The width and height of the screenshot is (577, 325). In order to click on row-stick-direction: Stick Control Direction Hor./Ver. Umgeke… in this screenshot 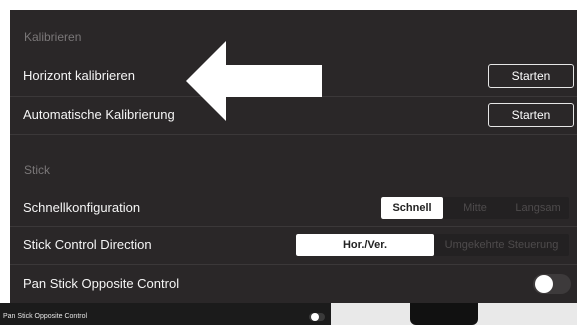, I will do `click(293, 245)`.